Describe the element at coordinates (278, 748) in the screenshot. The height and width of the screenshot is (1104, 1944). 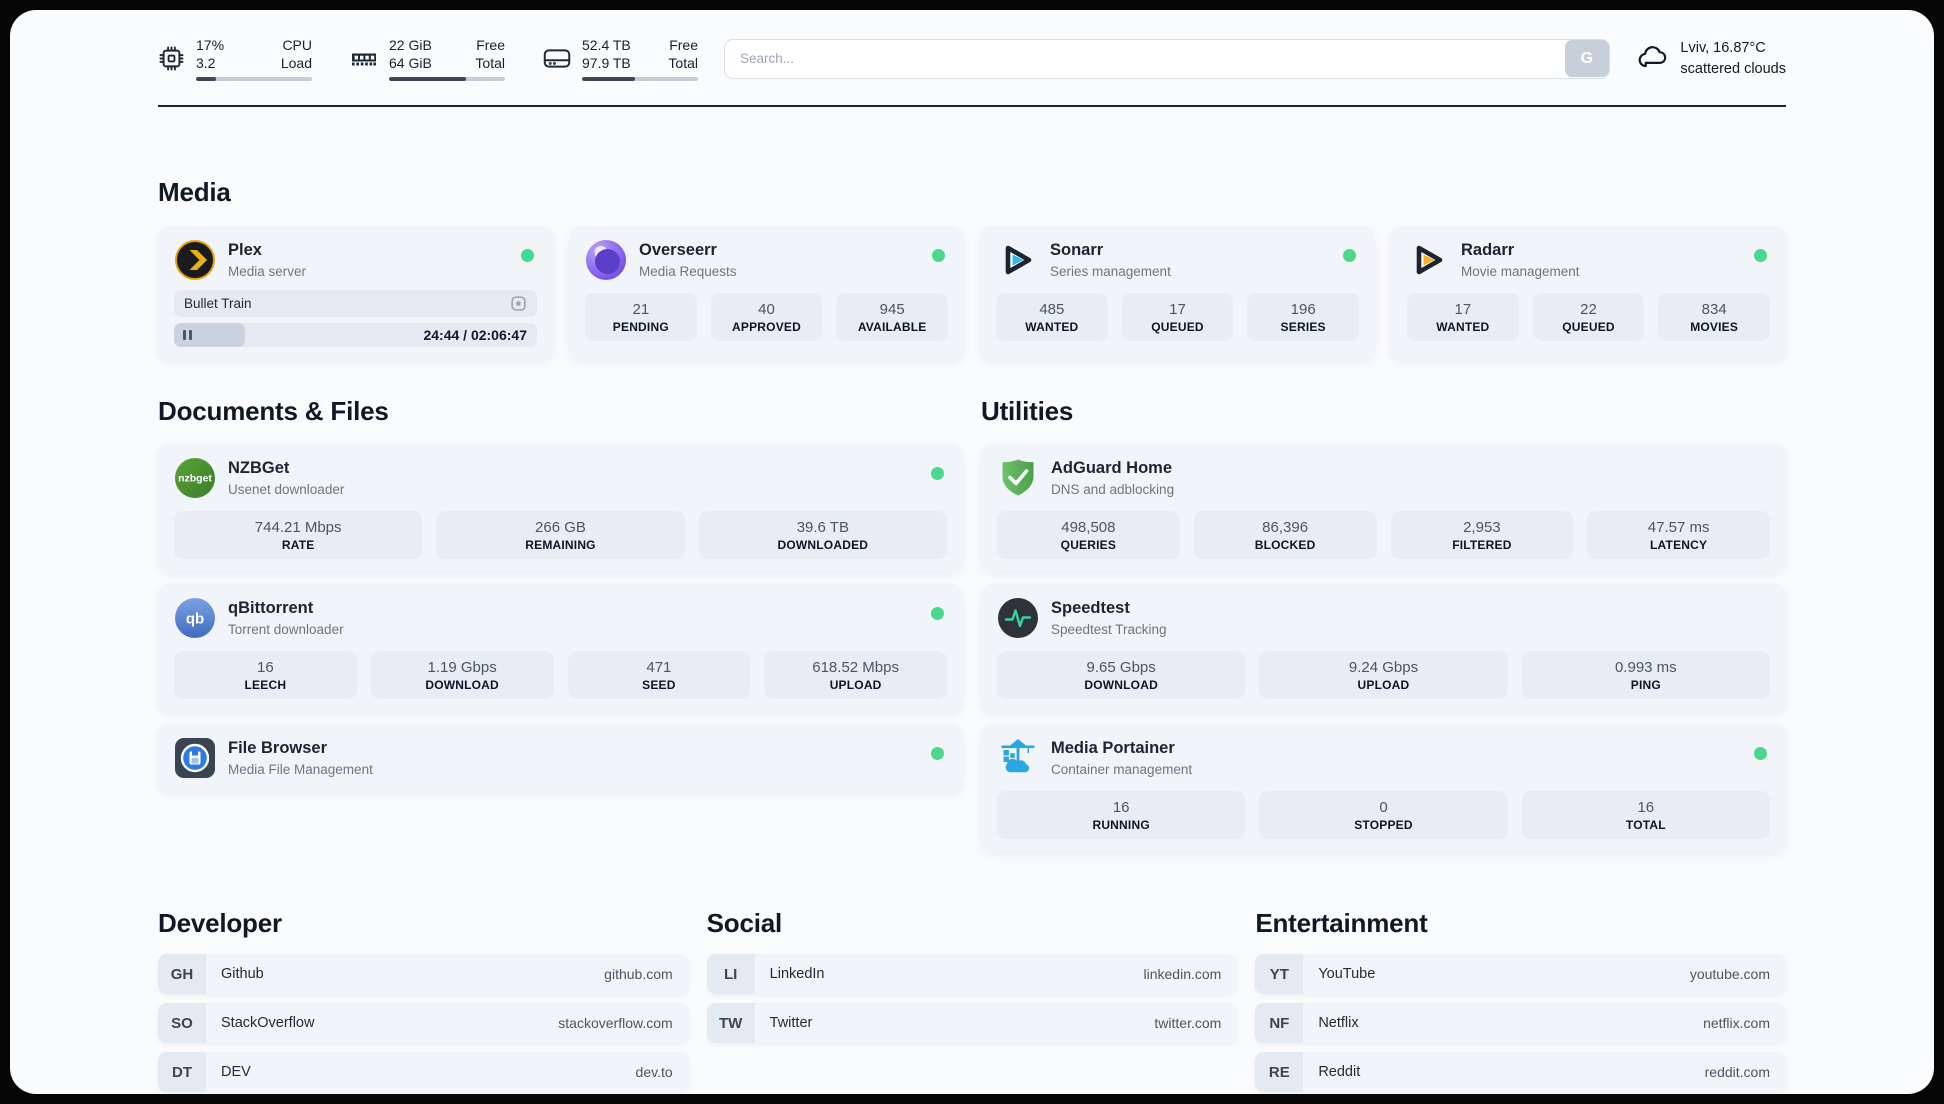
I see `app-name: File Browser` at that location.